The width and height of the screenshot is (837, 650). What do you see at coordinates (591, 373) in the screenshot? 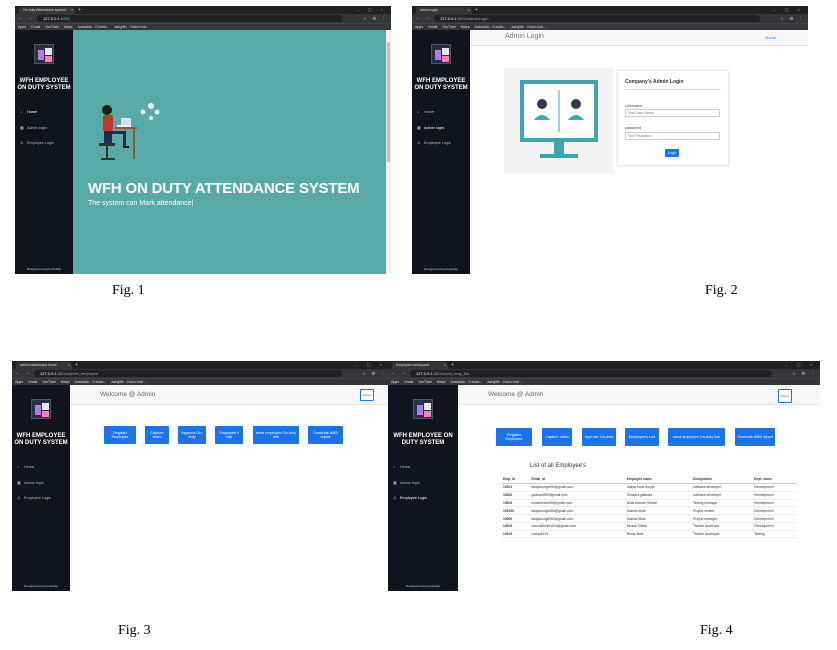
I see `url-field: 127.0.0.1:8000/read_emp_list` at bounding box center [591, 373].